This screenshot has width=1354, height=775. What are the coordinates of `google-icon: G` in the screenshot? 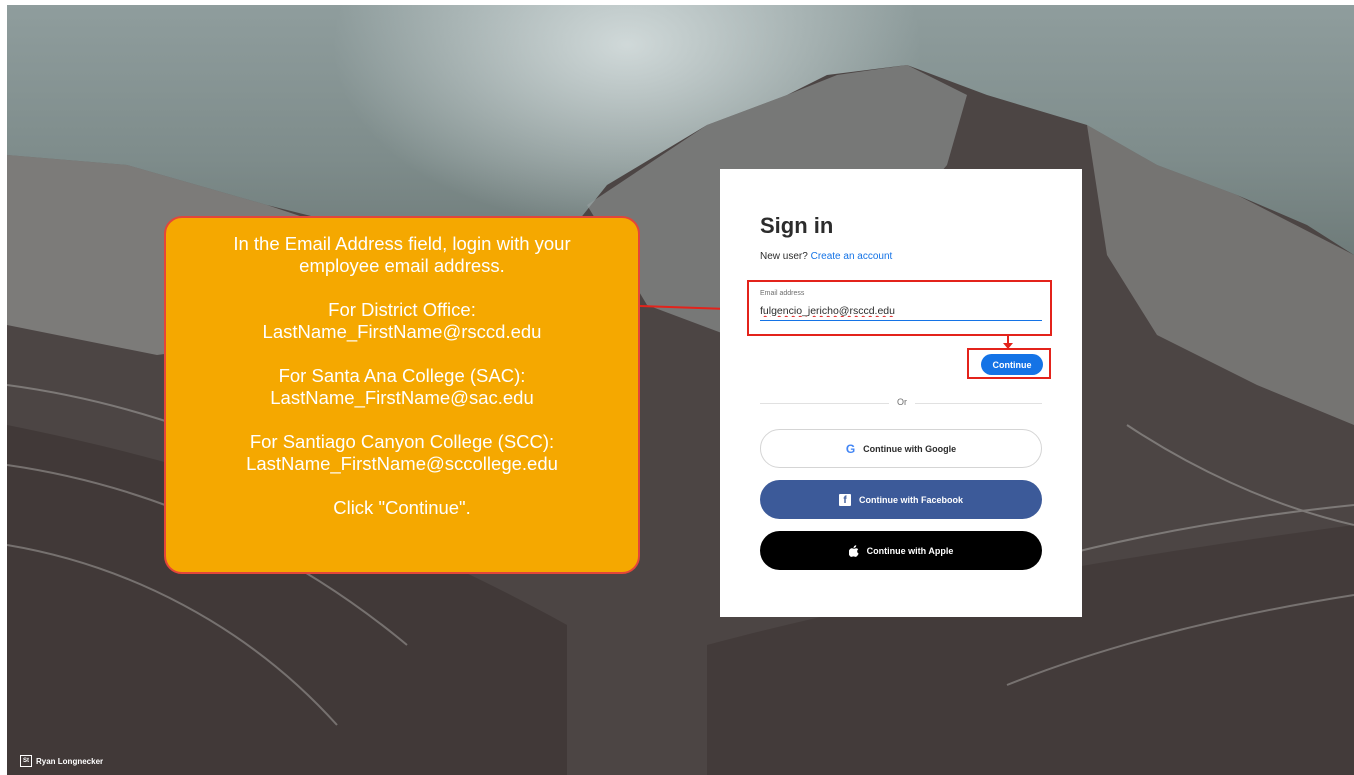 It's located at (850, 448).